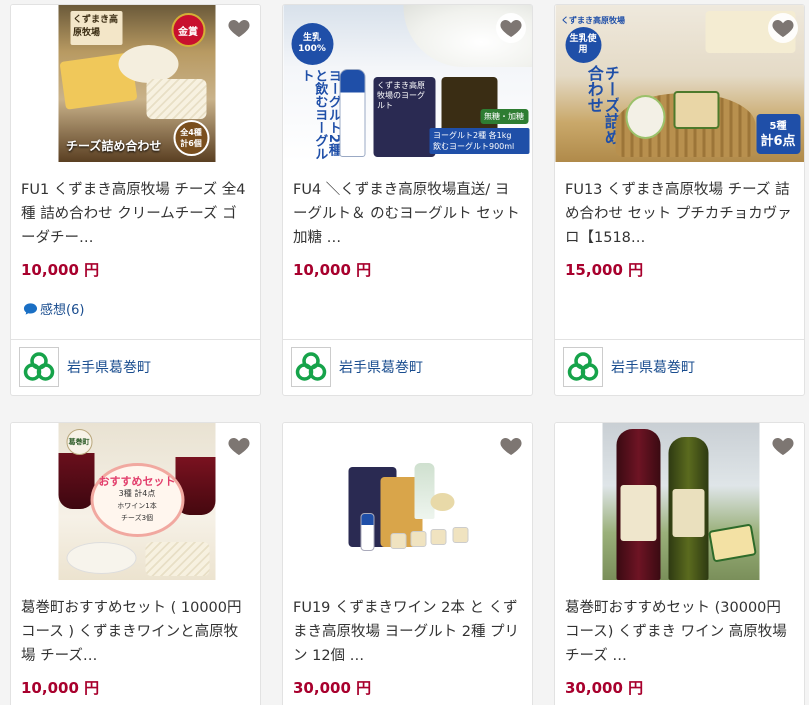  I want to click on vertical-caption: チーズ詰め合わせ, so click(602, 105).